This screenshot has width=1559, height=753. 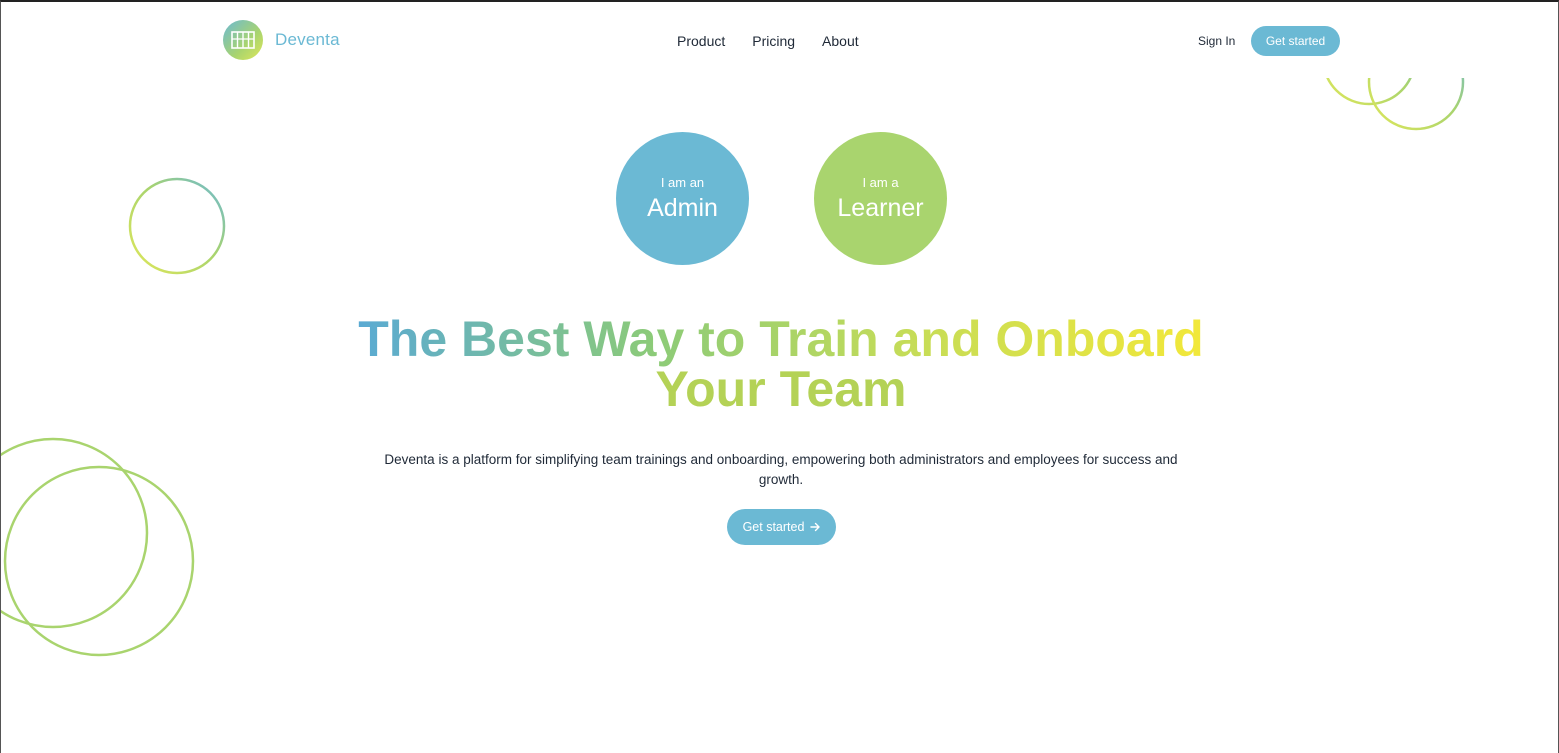 I want to click on admin-role-button: I am an Admin, so click(x=682, y=198).